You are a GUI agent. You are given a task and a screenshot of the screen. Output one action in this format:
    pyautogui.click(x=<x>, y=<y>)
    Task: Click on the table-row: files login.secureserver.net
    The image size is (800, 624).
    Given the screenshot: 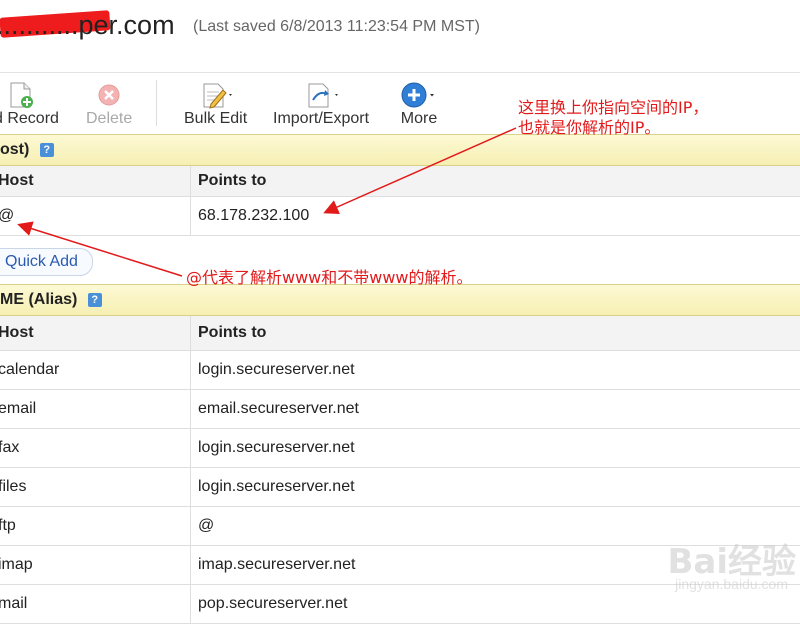 What is the action you would take?
    pyautogui.click(x=400, y=487)
    